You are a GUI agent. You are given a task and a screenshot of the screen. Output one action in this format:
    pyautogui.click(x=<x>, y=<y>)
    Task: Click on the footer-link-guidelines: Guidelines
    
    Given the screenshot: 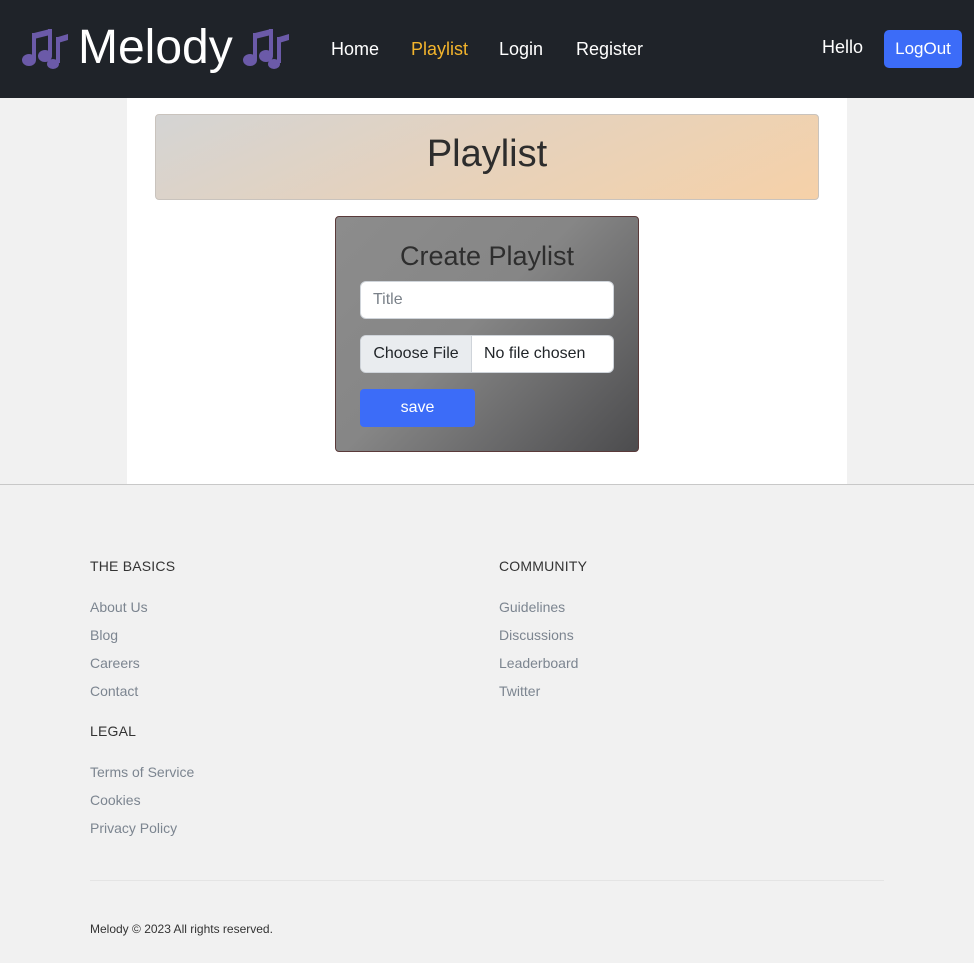 What is the action you would take?
    pyautogui.click(x=532, y=607)
    